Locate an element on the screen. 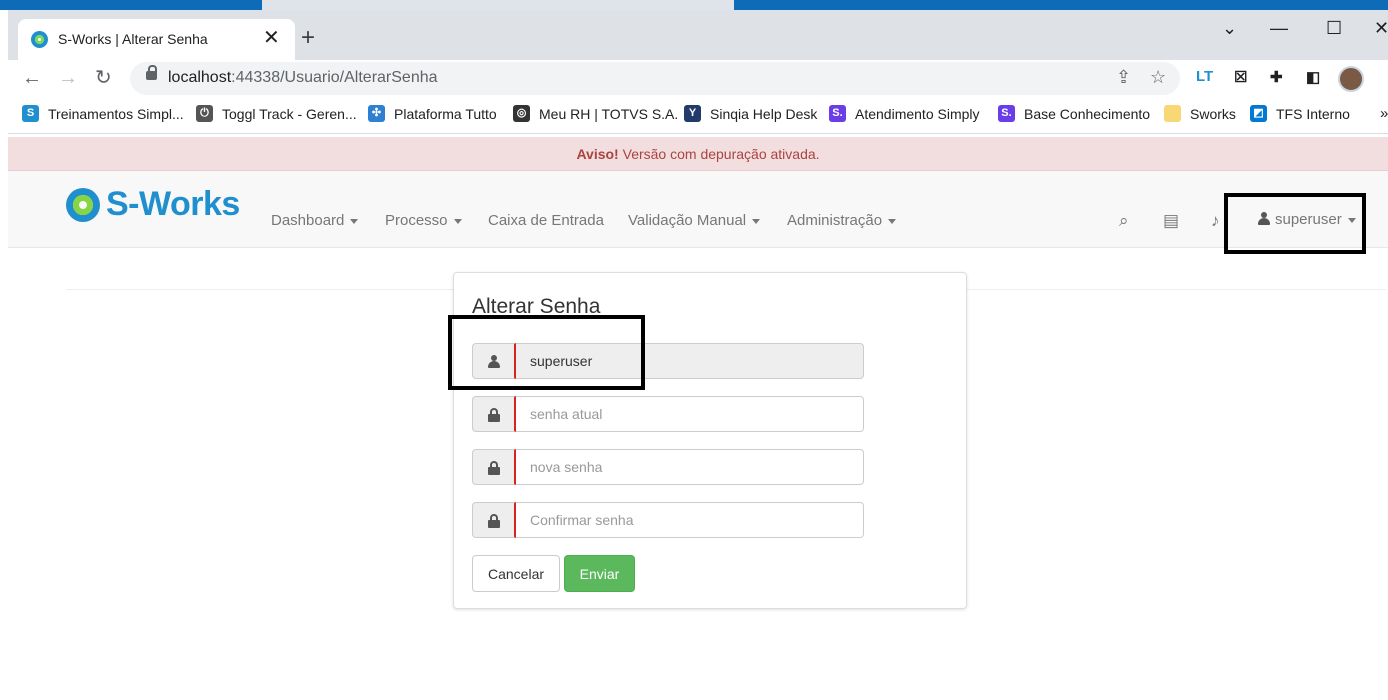  new-password-field is located at coordinates (668, 467).